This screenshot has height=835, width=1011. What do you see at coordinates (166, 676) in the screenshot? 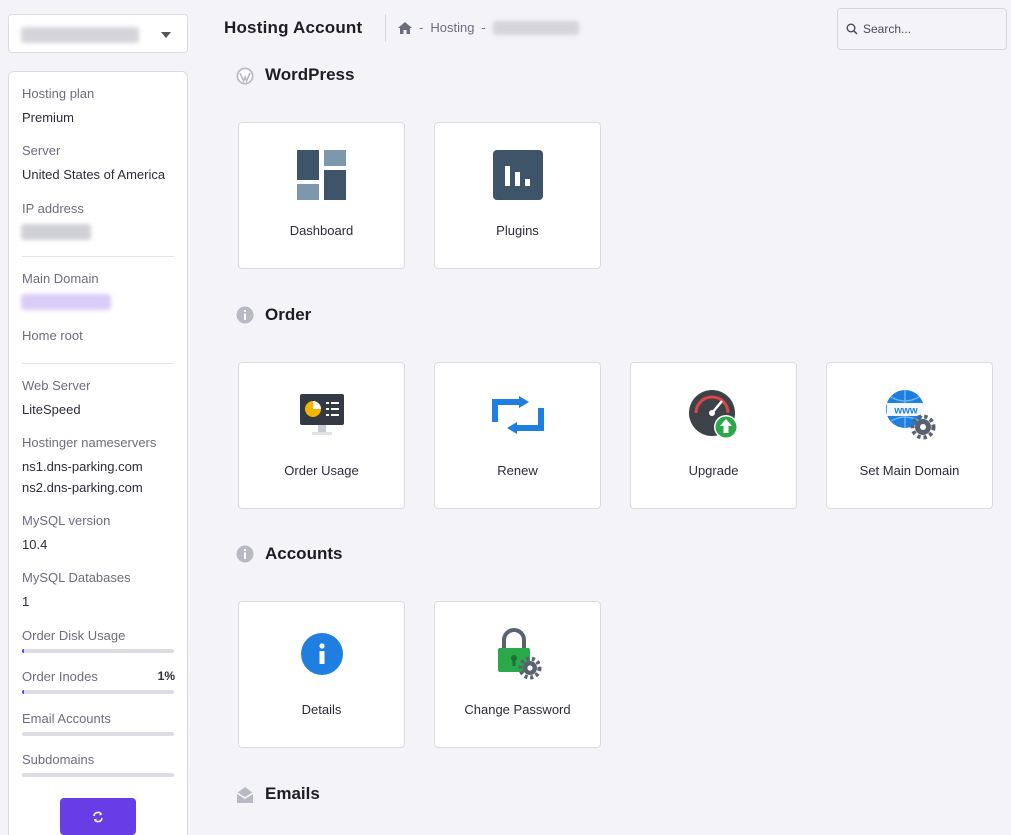
I see `inodes-percent: 1%` at bounding box center [166, 676].